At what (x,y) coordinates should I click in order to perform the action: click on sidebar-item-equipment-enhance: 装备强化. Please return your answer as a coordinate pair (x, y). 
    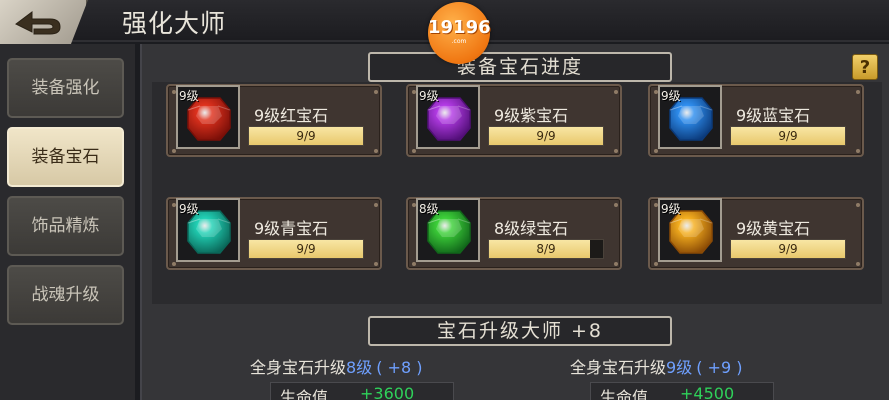
    Looking at the image, I should click on (65, 88).